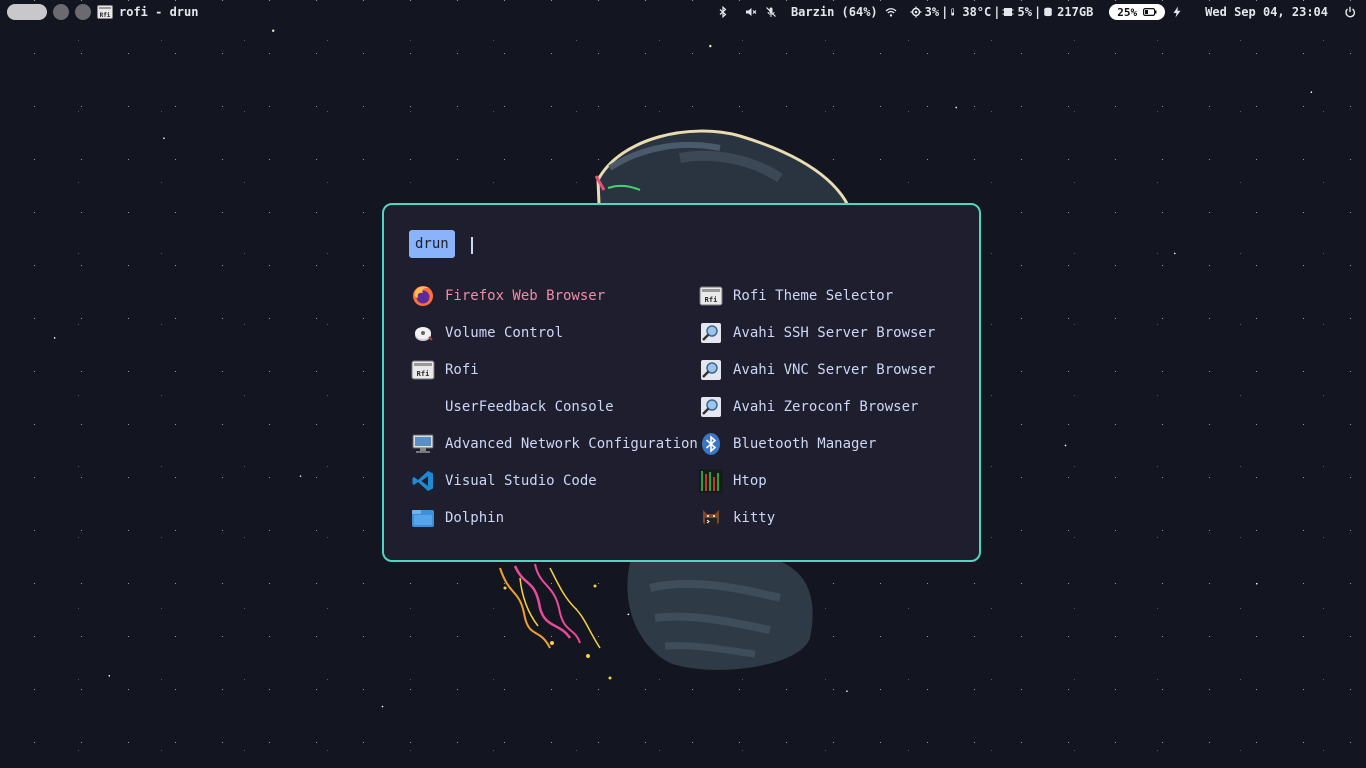 The width and height of the screenshot is (1366, 768). What do you see at coordinates (826, 406) in the screenshot?
I see `app-entry-label: Avahi Zeroconf Browser` at bounding box center [826, 406].